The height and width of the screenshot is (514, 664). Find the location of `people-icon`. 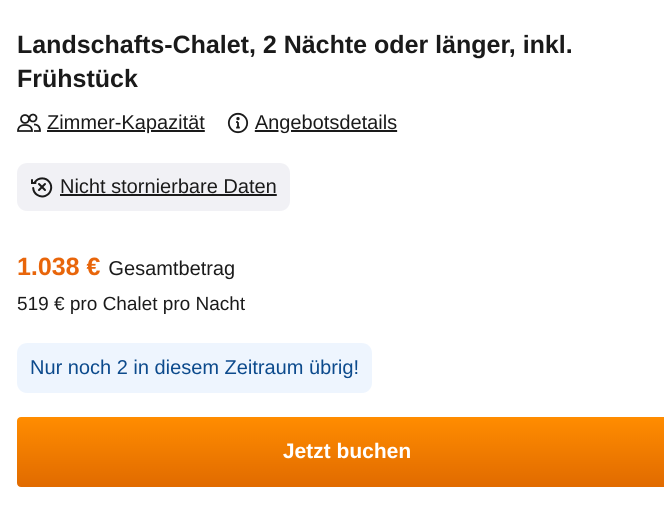

people-icon is located at coordinates (29, 123).